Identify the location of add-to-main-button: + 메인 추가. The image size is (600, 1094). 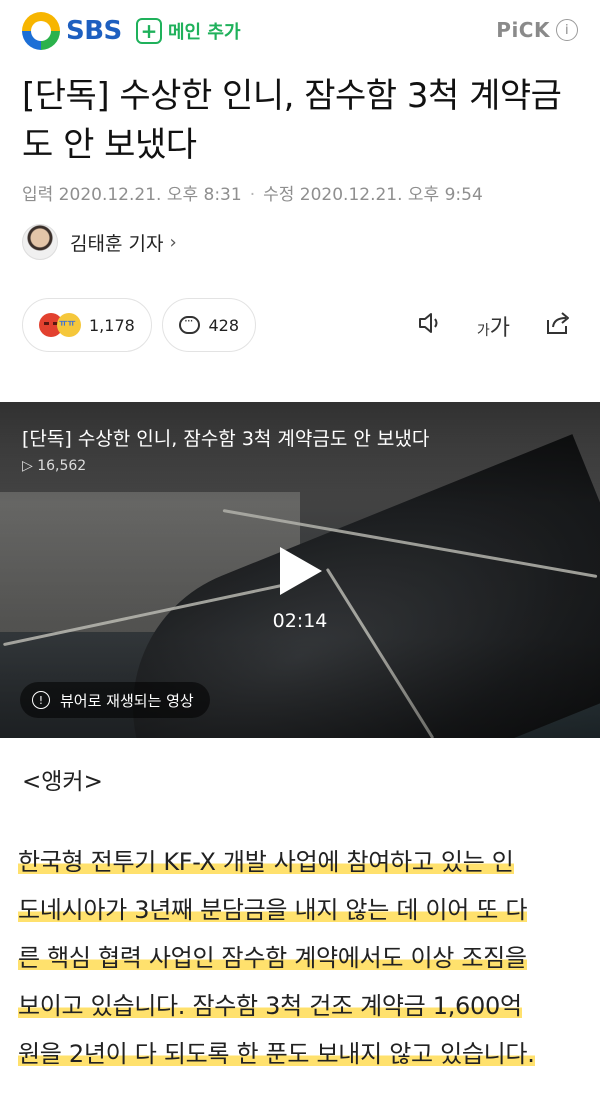
(188, 31).